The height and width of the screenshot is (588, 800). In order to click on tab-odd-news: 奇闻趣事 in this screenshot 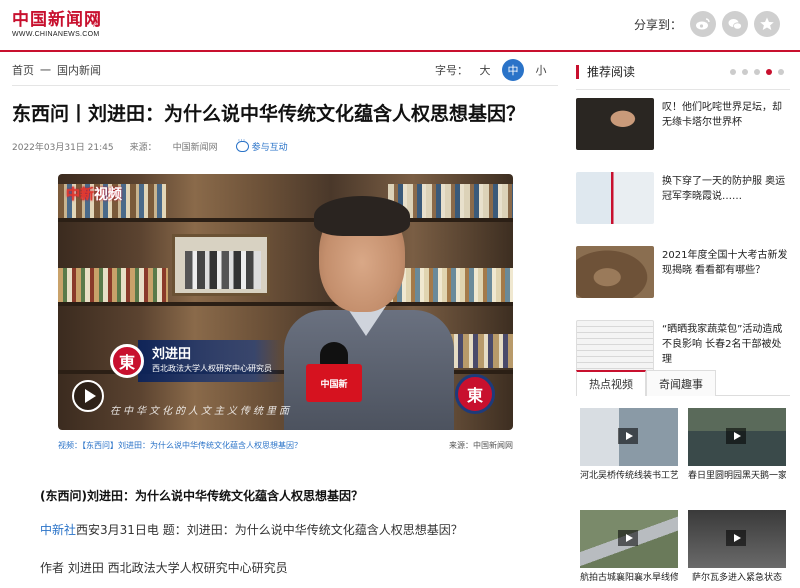, I will do `click(681, 383)`.